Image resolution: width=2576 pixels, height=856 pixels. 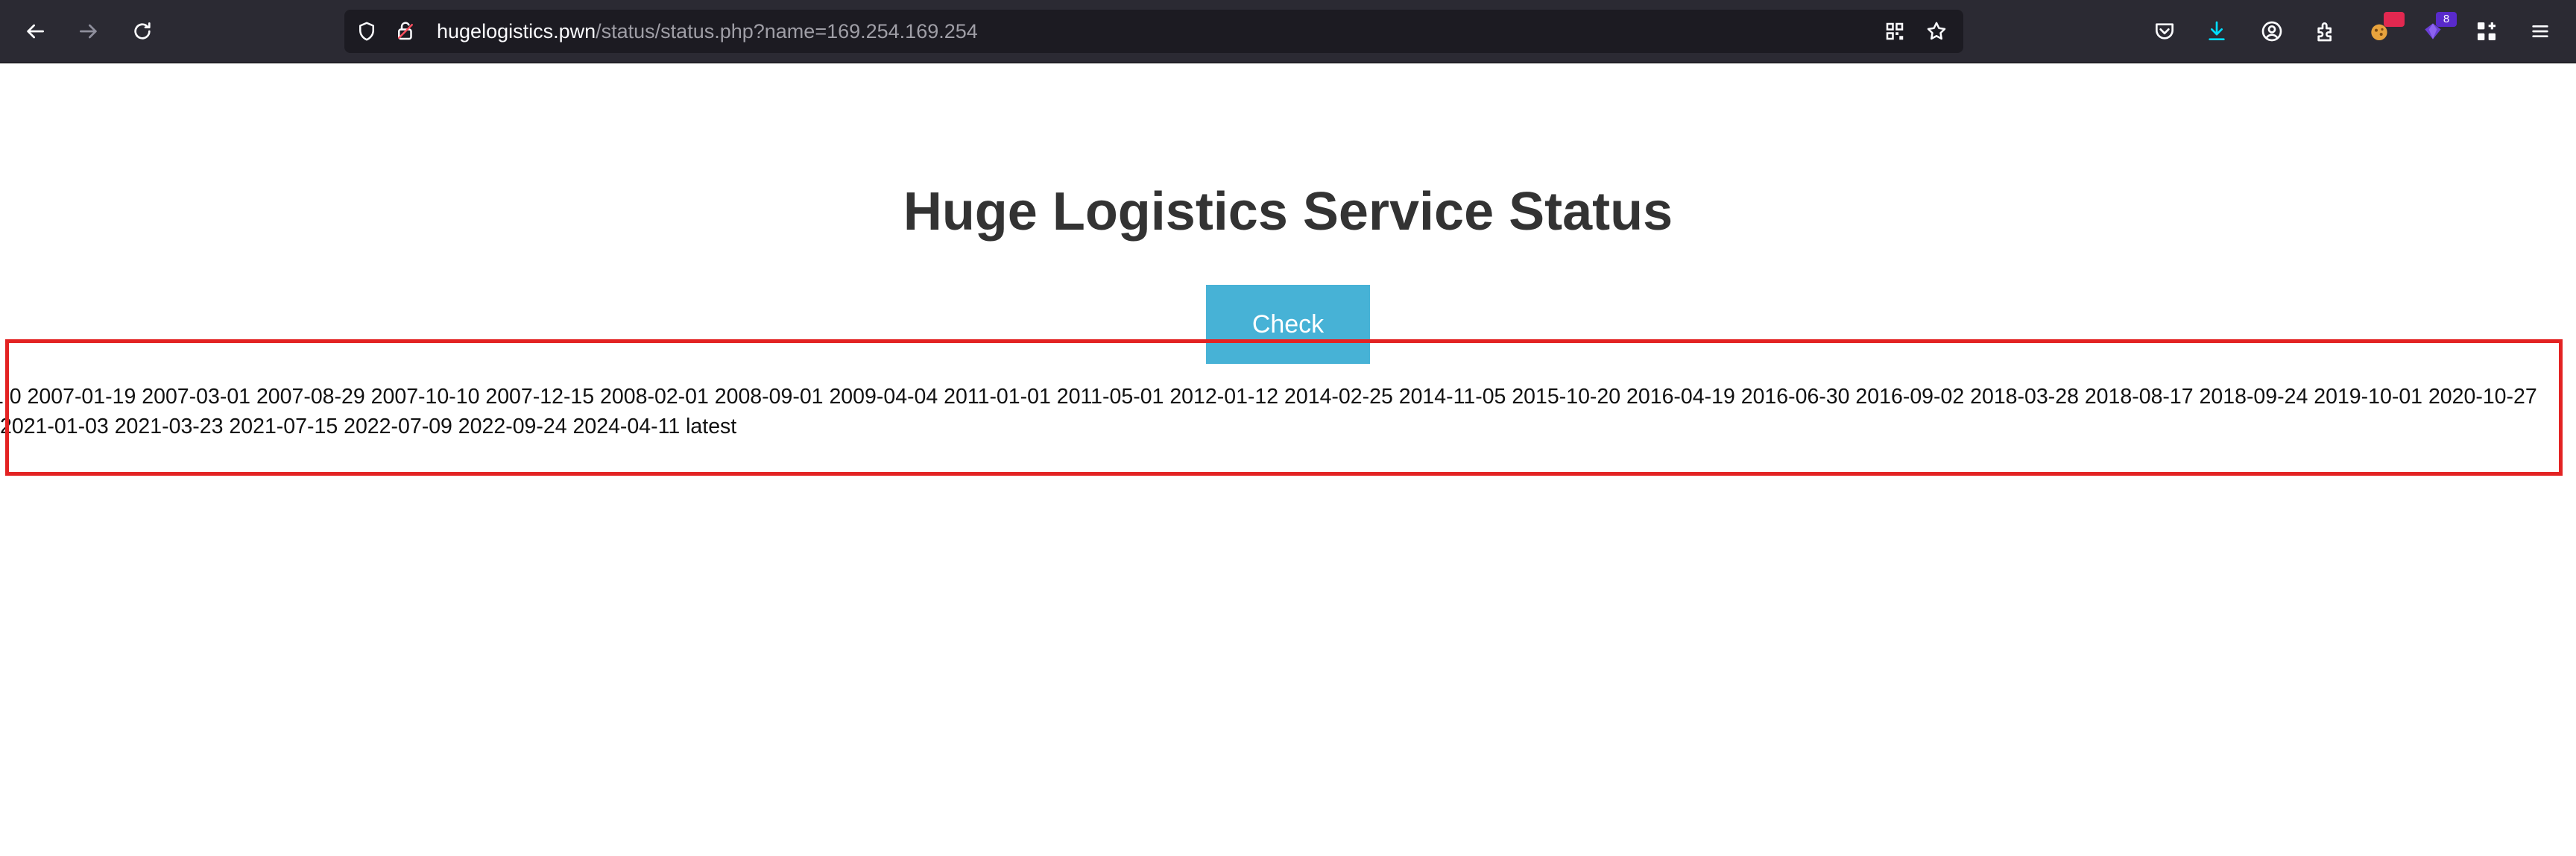 I want to click on menu-button, so click(x=2540, y=31).